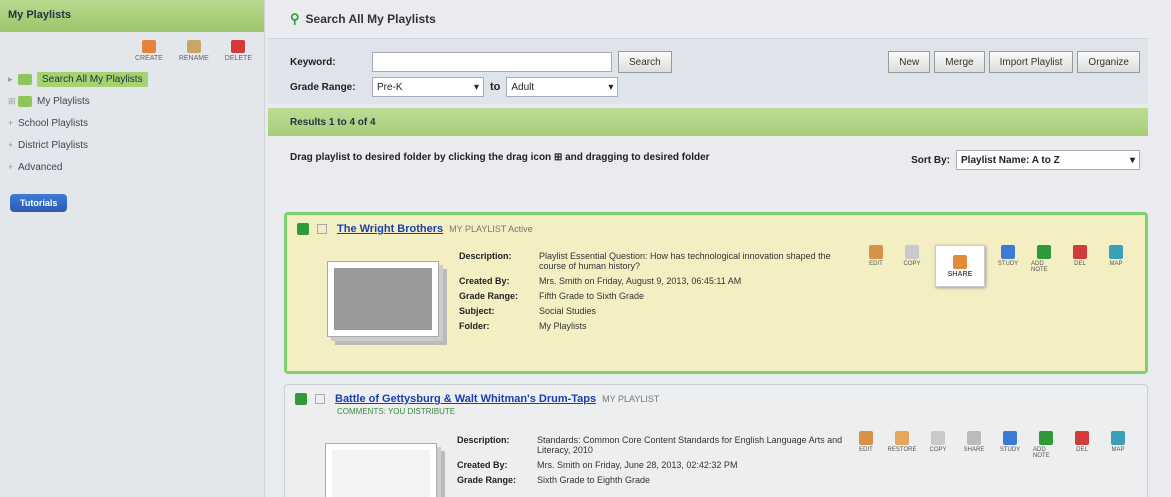  What do you see at coordinates (148, 46) in the screenshot?
I see `new-folder-icon` at bounding box center [148, 46].